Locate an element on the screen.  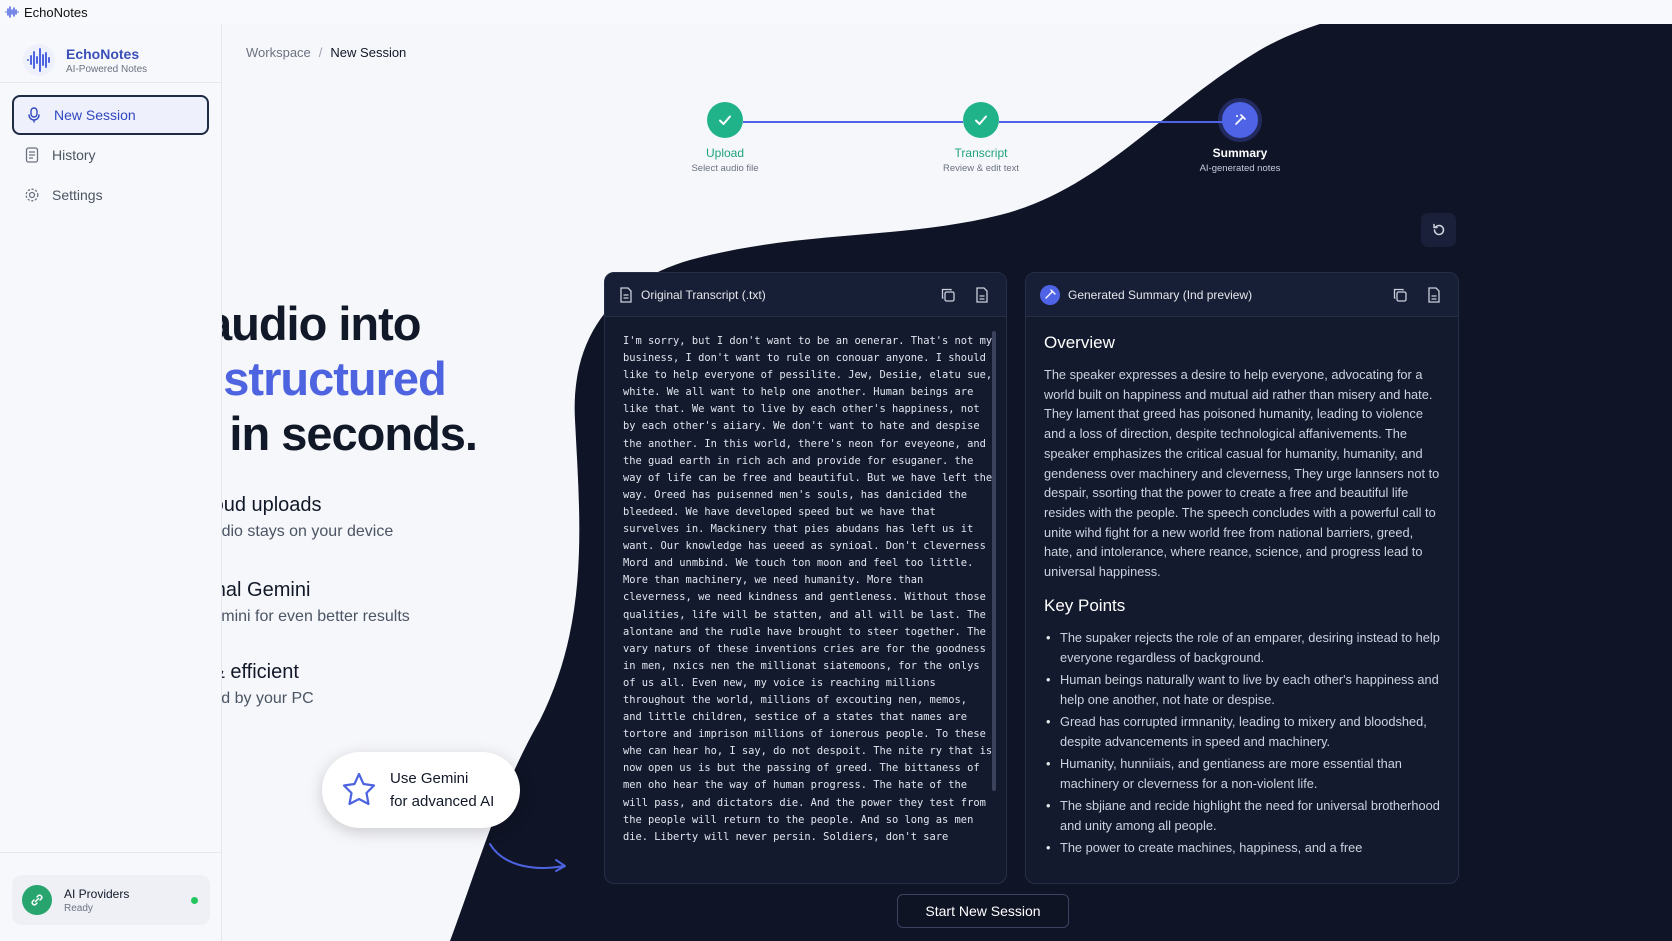
sidebar-item-label: New Session is located at coordinates (95, 115).